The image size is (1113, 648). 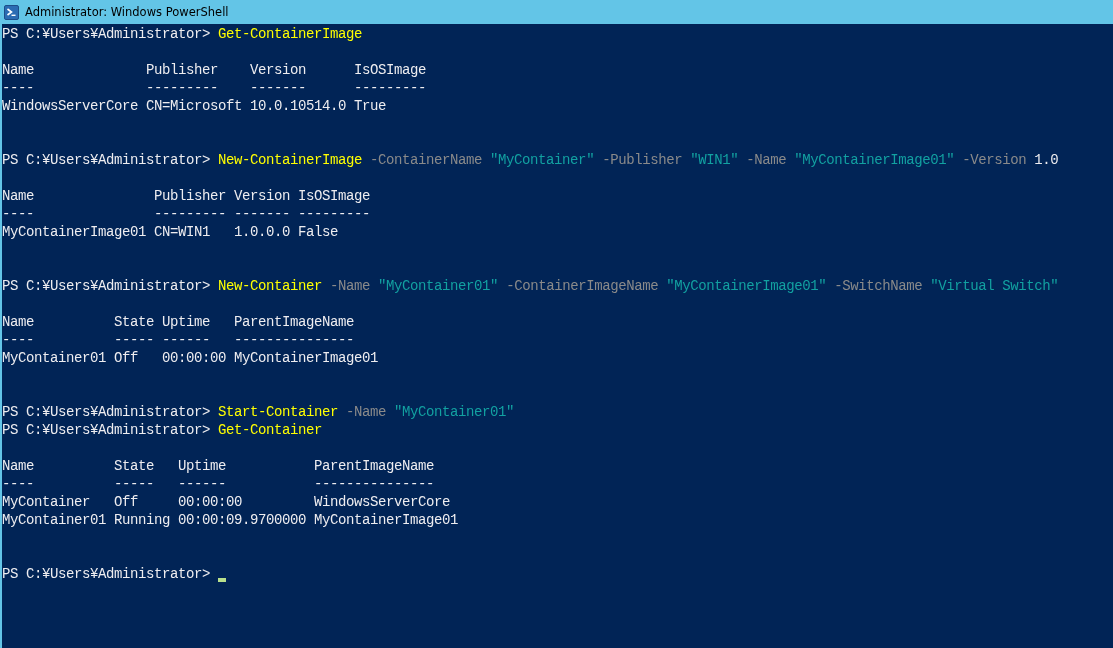 I want to click on parameter-text: -ContainerName, so click(x=426, y=160).